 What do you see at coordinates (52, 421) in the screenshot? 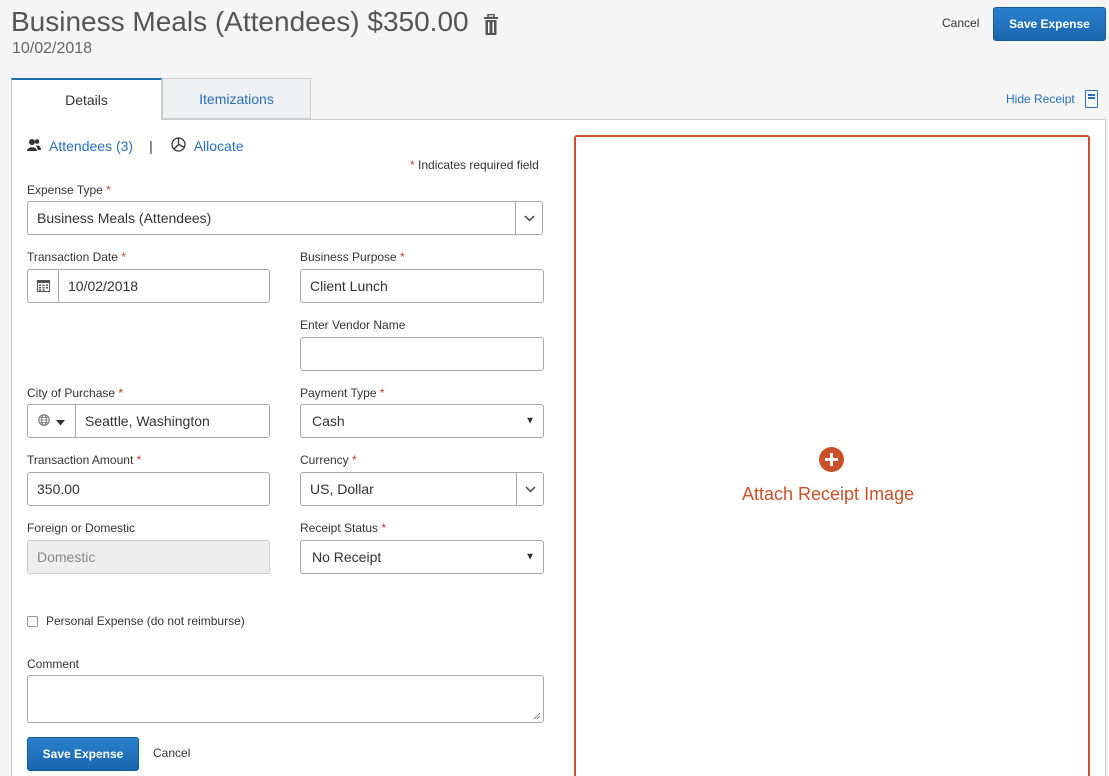
I see `location-dropdown` at bounding box center [52, 421].